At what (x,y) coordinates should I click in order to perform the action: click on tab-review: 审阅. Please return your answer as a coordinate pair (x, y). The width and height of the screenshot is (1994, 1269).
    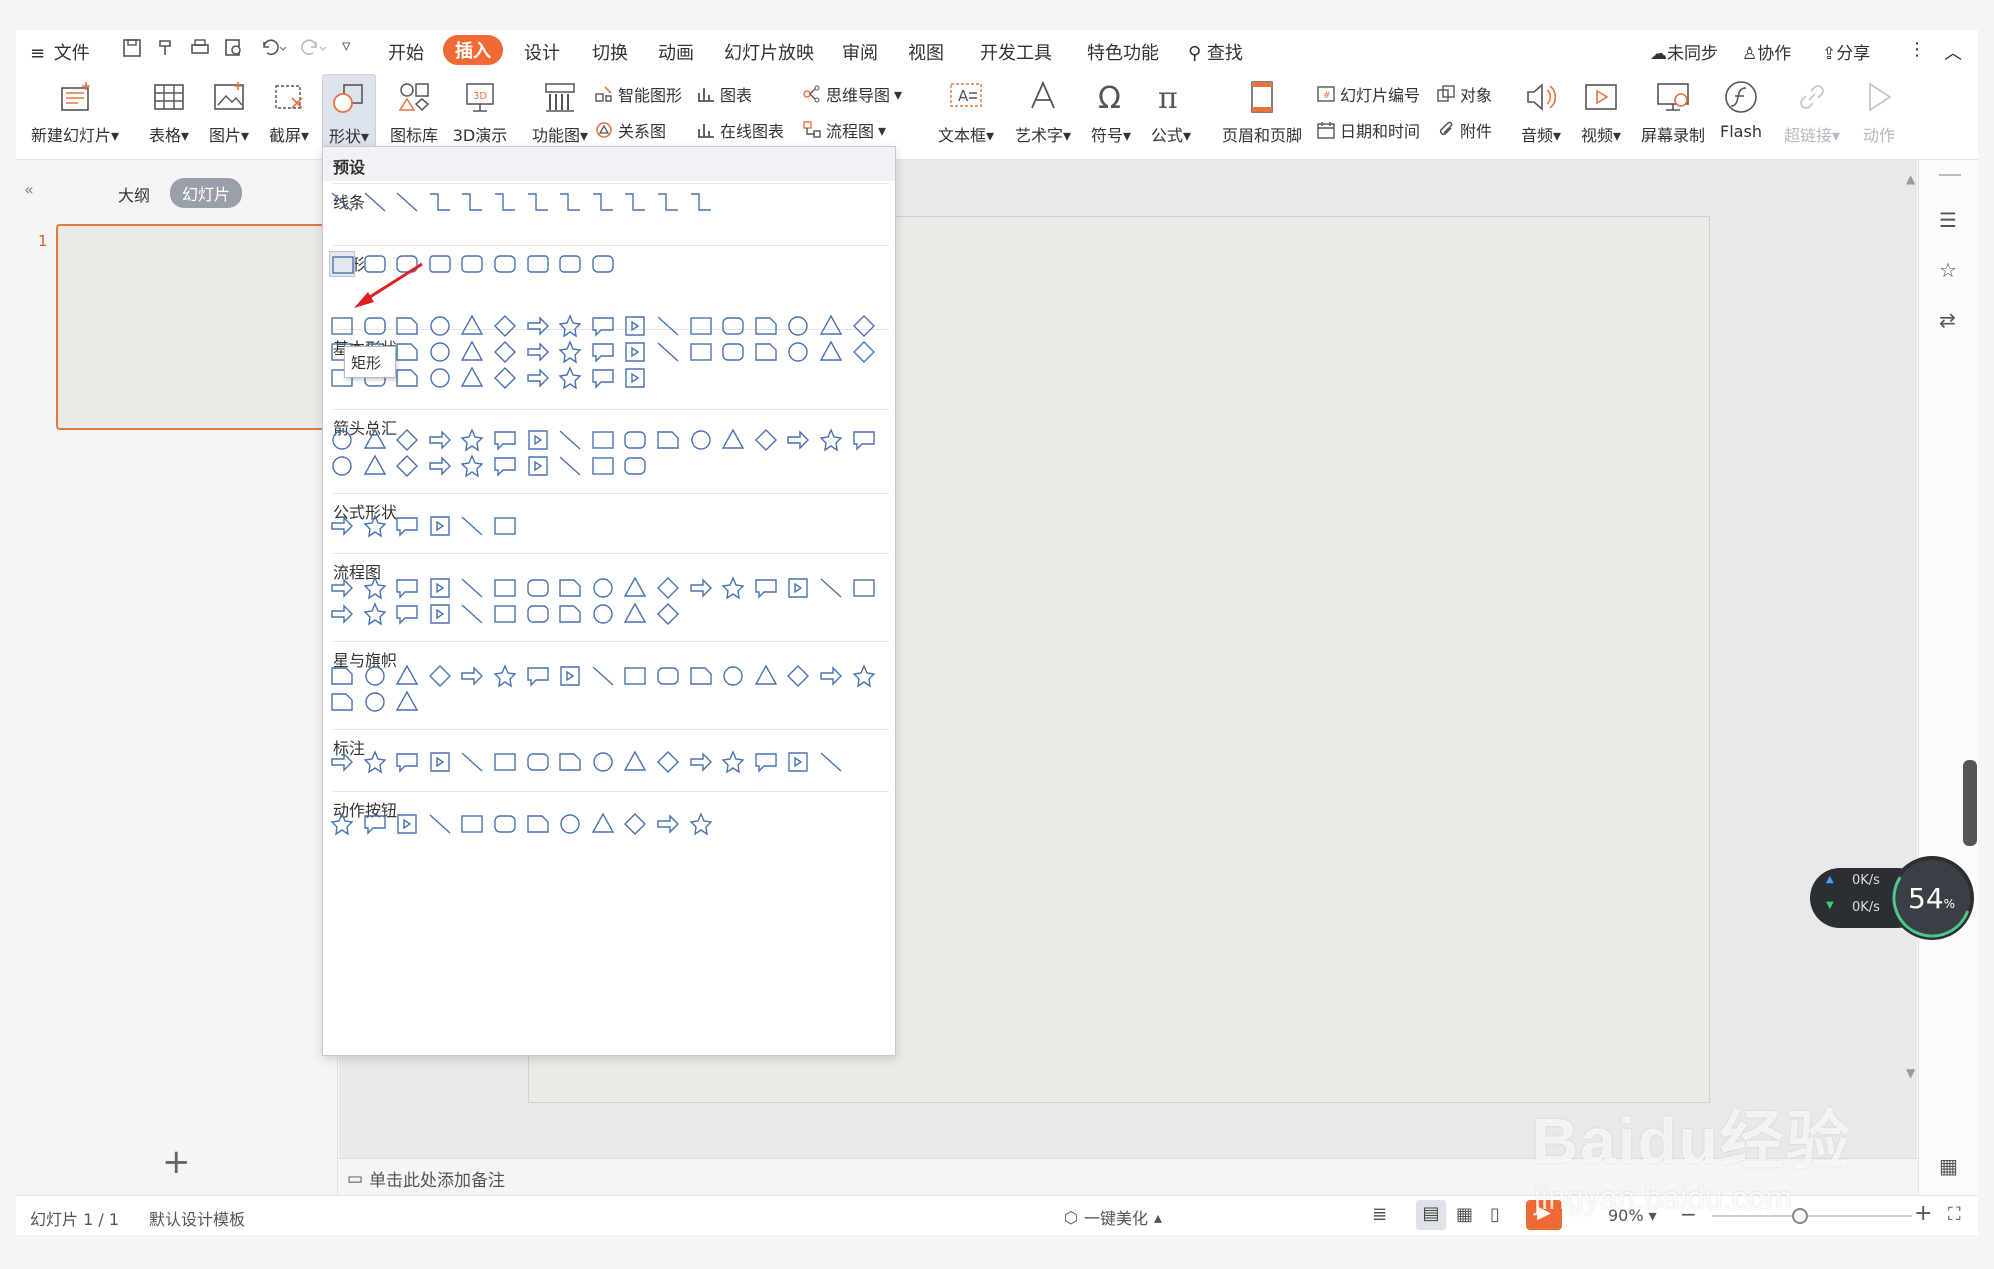
    Looking at the image, I should click on (860, 52).